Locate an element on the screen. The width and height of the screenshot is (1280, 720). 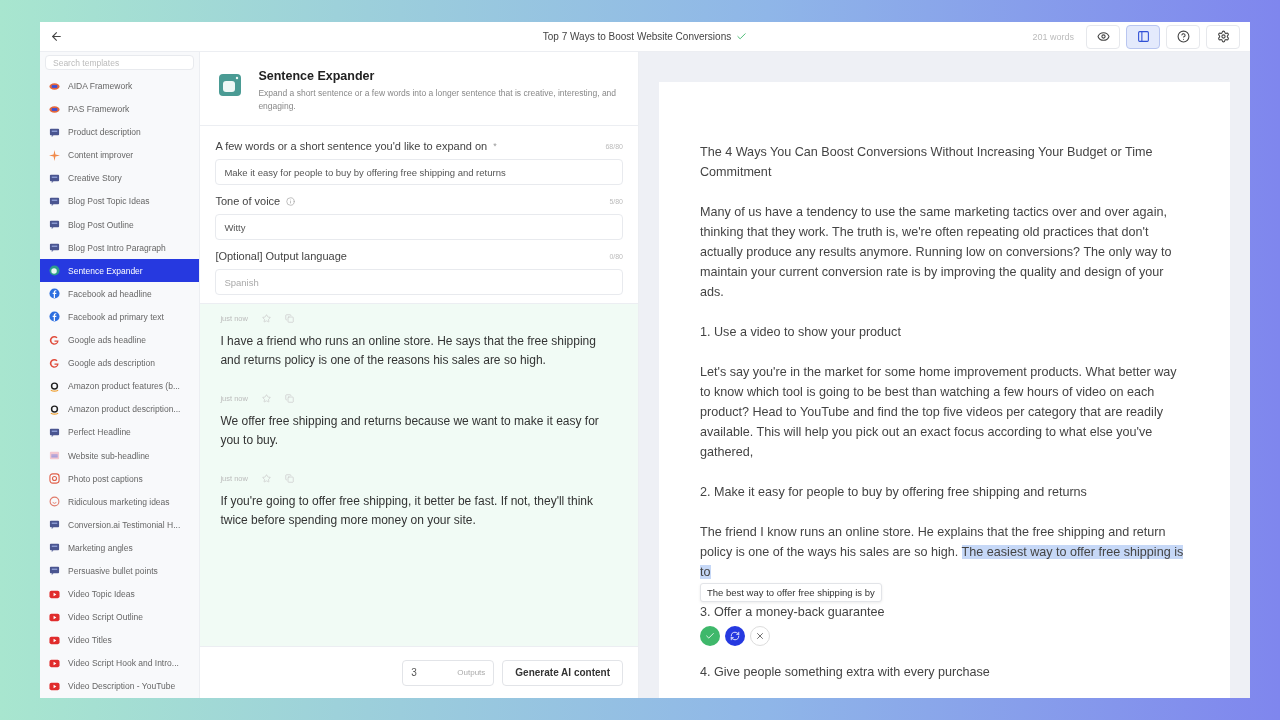
field-label: Tone of voice is located at coordinates (248, 201).